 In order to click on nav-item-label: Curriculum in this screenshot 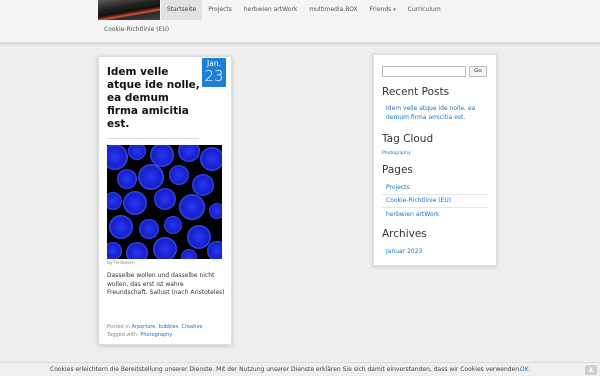, I will do `click(424, 9)`.